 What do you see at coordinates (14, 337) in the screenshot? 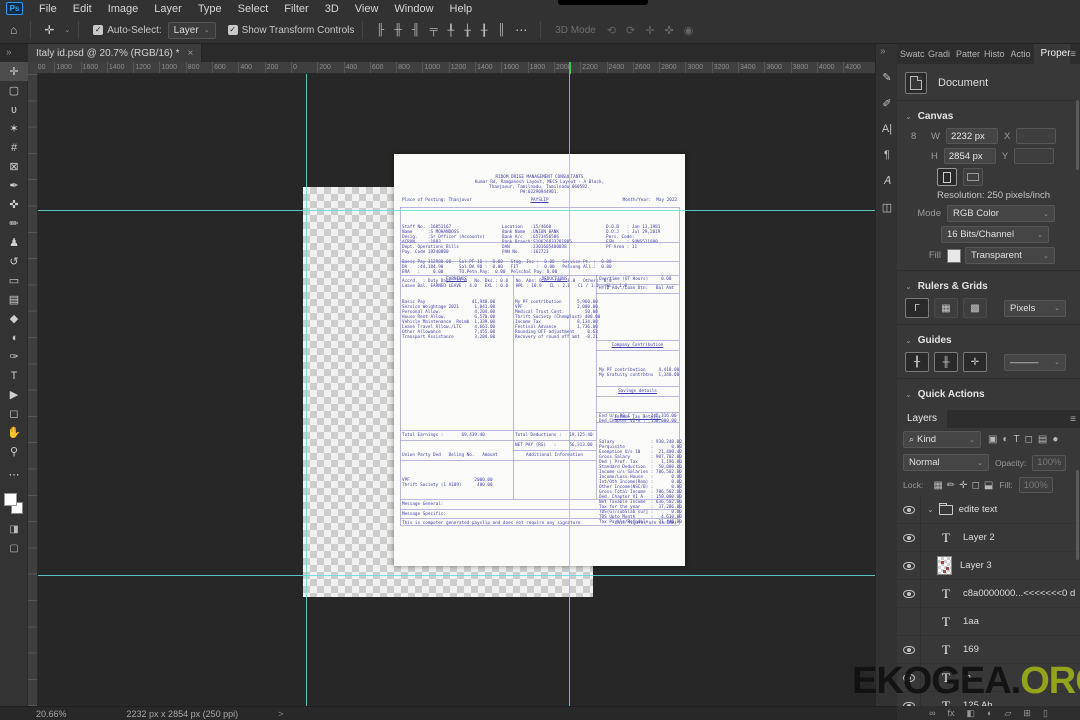
I see `dodge-tool: ◖` at bounding box center [14, 337].